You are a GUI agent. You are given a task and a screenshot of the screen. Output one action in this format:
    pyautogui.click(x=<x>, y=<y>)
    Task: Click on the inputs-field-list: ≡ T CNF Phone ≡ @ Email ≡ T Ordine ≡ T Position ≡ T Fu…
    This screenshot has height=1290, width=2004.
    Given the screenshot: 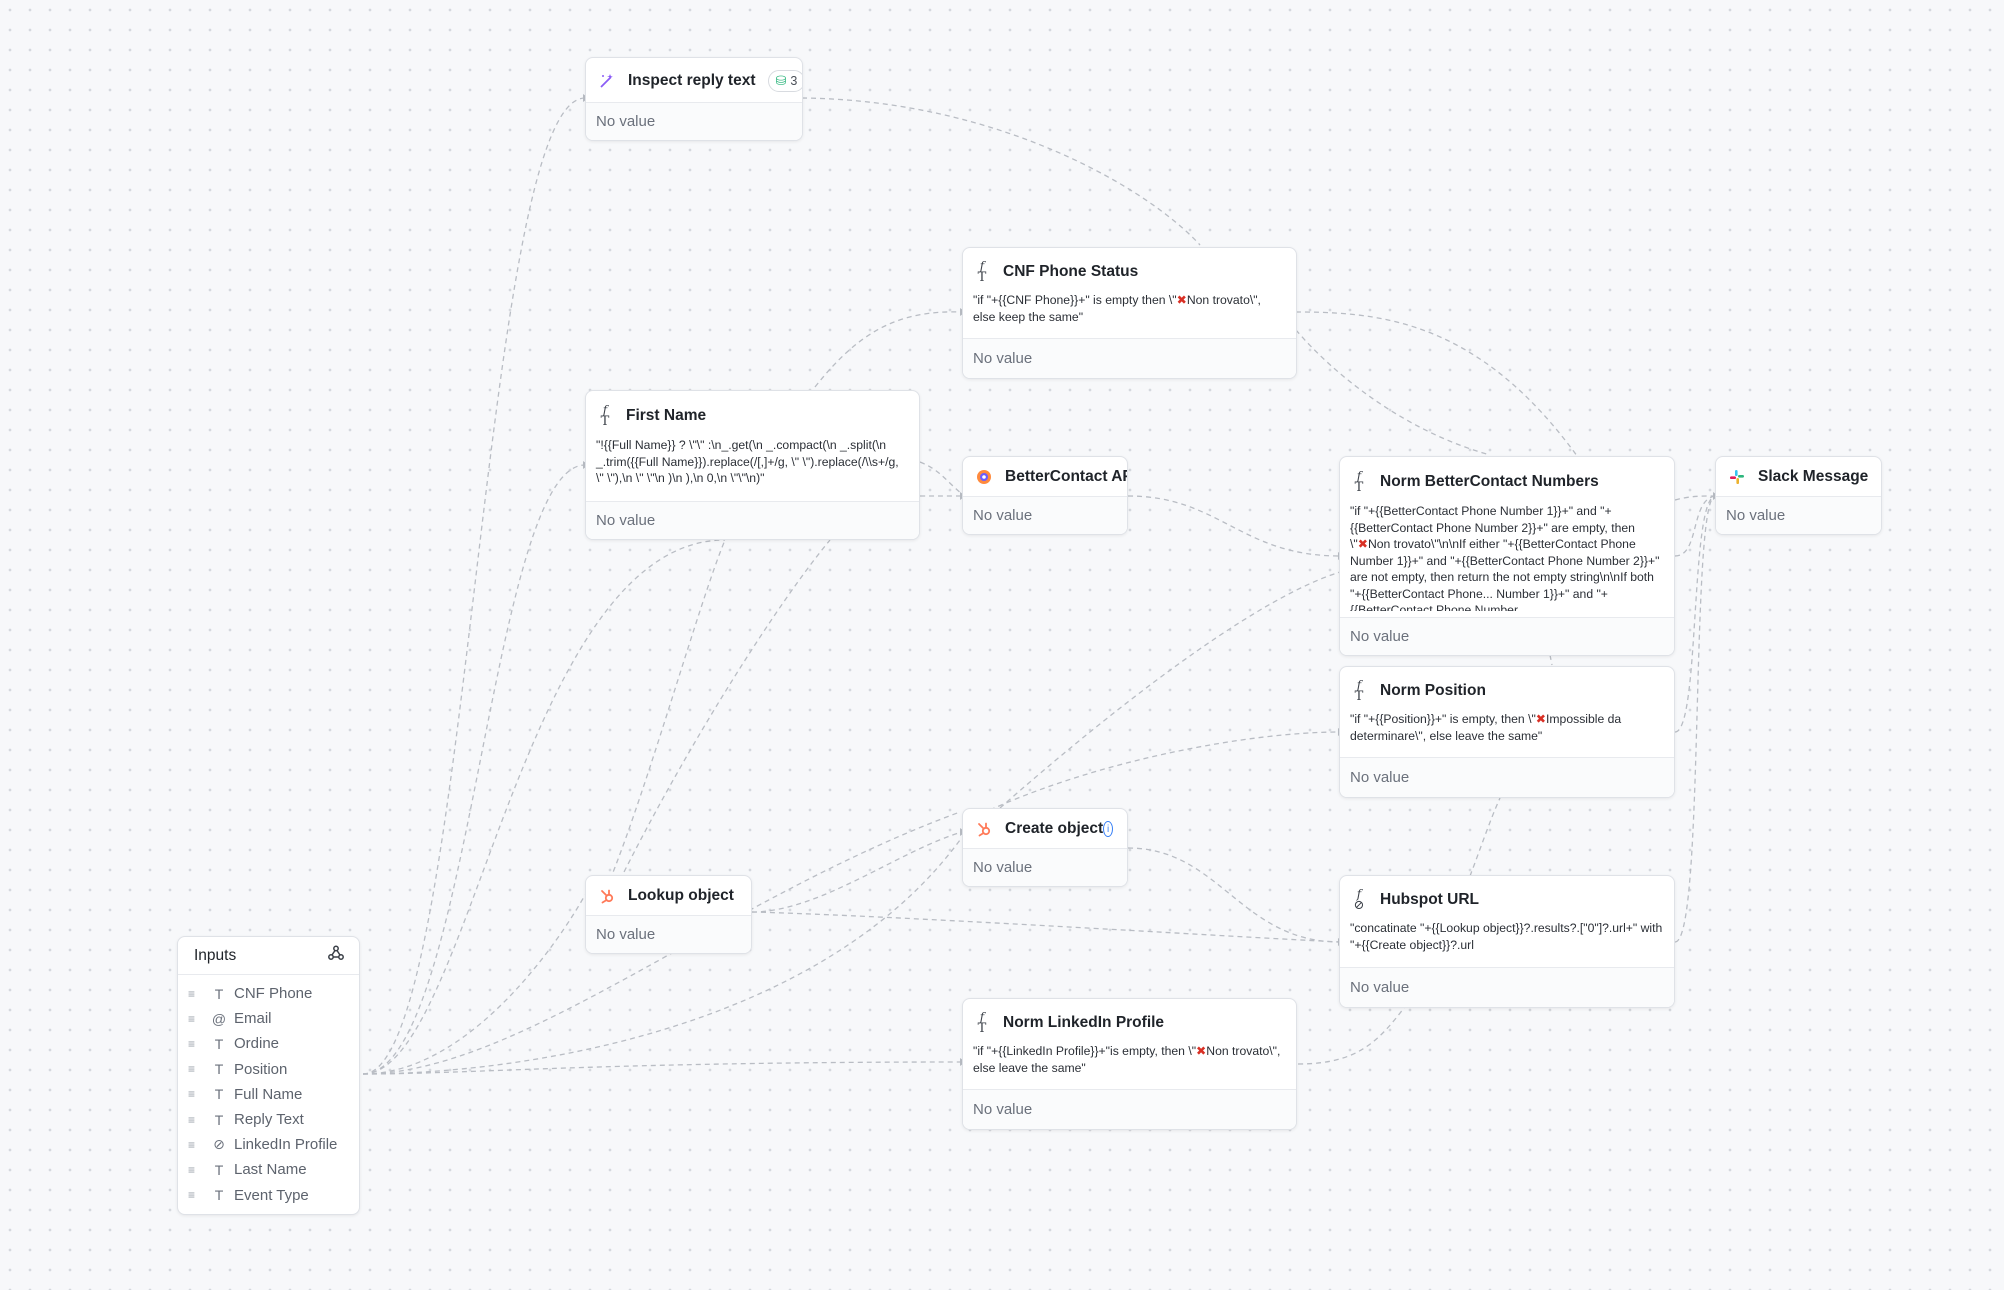 What is the action you would take?
    pyautogui.click(x=268, y=1091)
    